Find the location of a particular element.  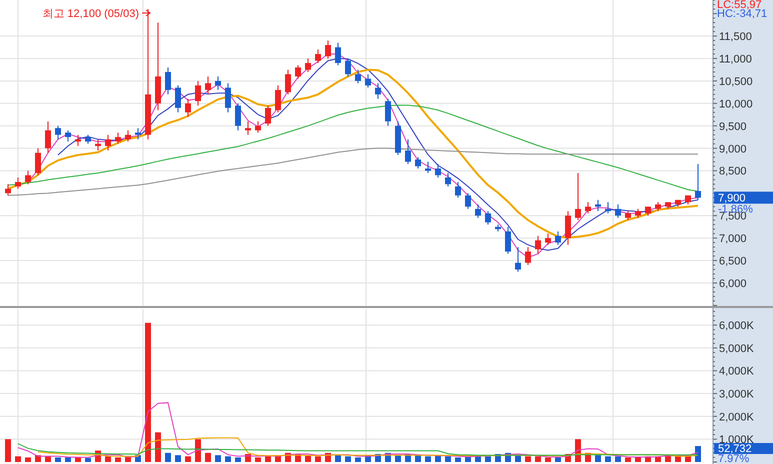

axis-label: 11,000 is located at coordinates (735, 60).